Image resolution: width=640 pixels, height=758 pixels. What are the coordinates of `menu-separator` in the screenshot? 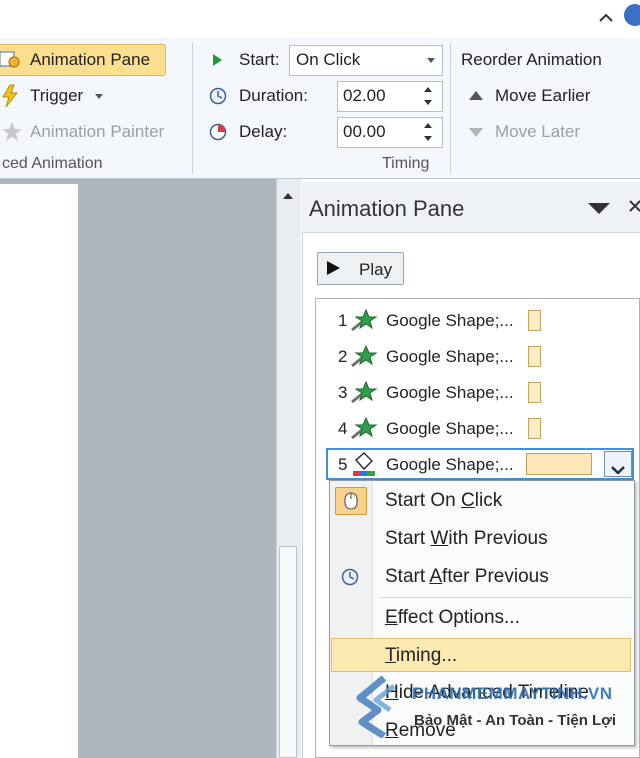 It's located at (506, 597).